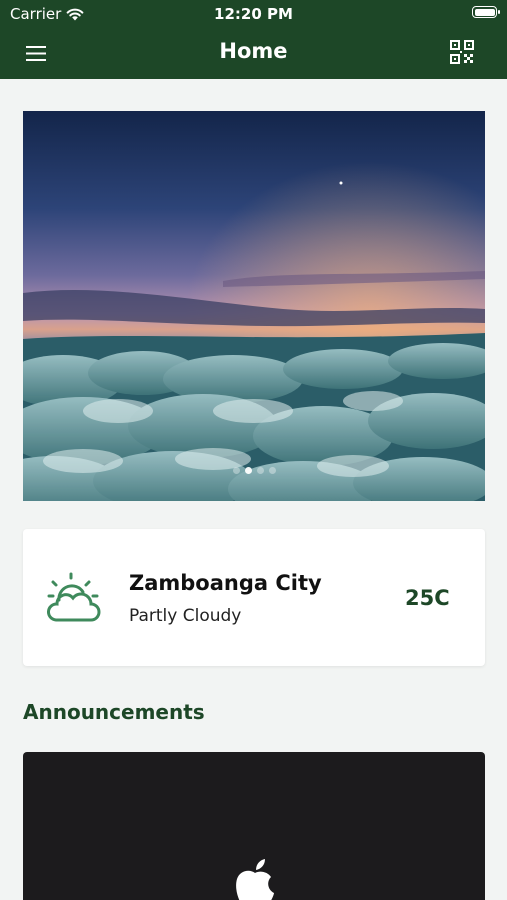  Describe the element at coordinates (254, 597) in the screenshot. I see `weather-card: Zamboanga City Partly Cloudy 25C` at that location.